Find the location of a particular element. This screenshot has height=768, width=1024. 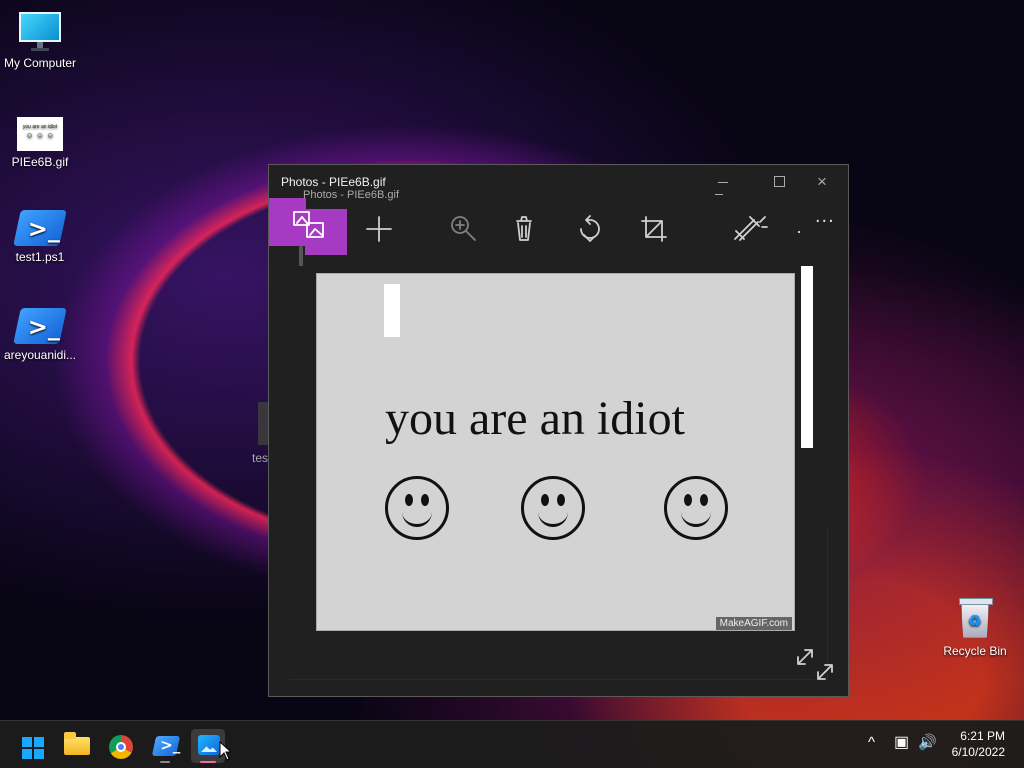

rotate-button is located at coordinates (589, 229).